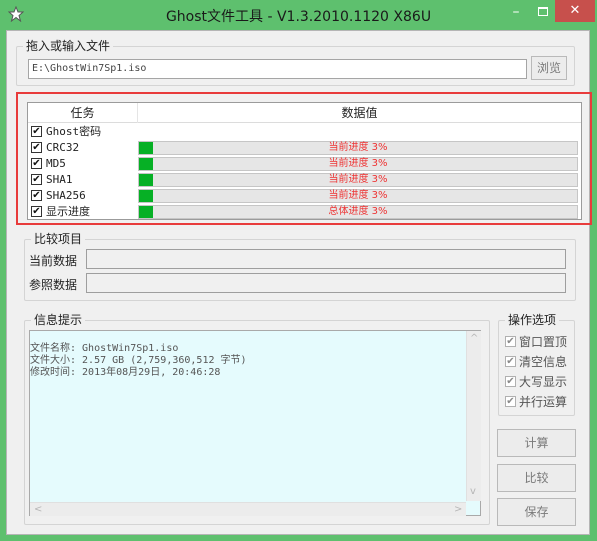 The image size is (597, 541). What do you see at coordinates (473, 492) in the screenshot?
I see `scroll-down-icon: v` at bounding box center [473, 492].